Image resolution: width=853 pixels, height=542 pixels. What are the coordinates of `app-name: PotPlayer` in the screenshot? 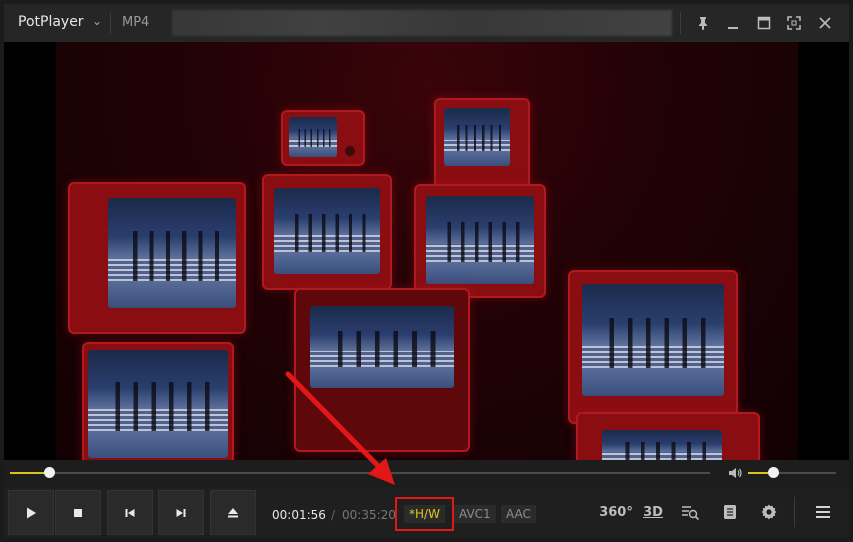 It's located at (51, 22).